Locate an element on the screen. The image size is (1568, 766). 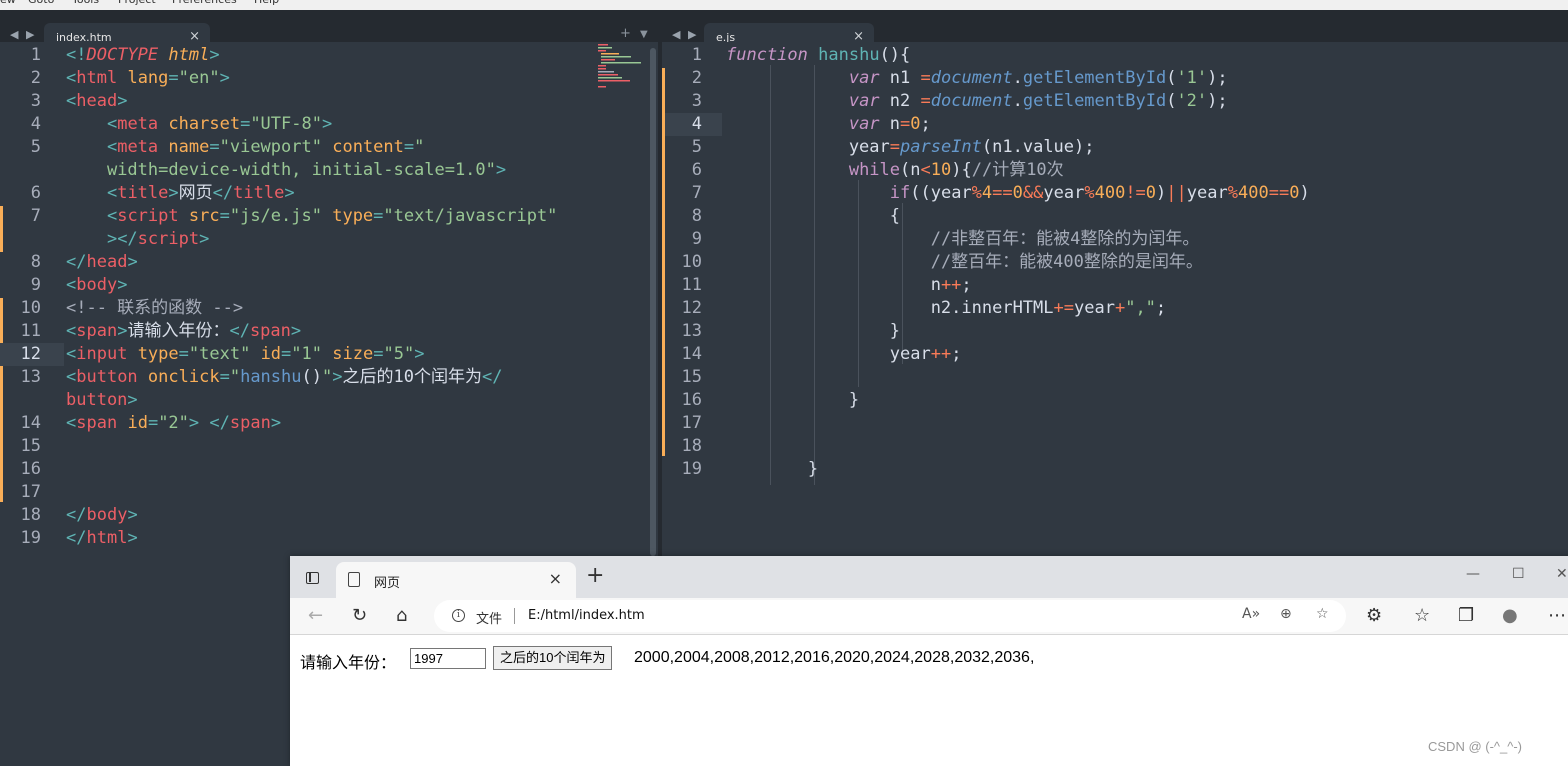
code-line: 6 while(n<10){//计算10次 is located at coordinates (1115, 170).